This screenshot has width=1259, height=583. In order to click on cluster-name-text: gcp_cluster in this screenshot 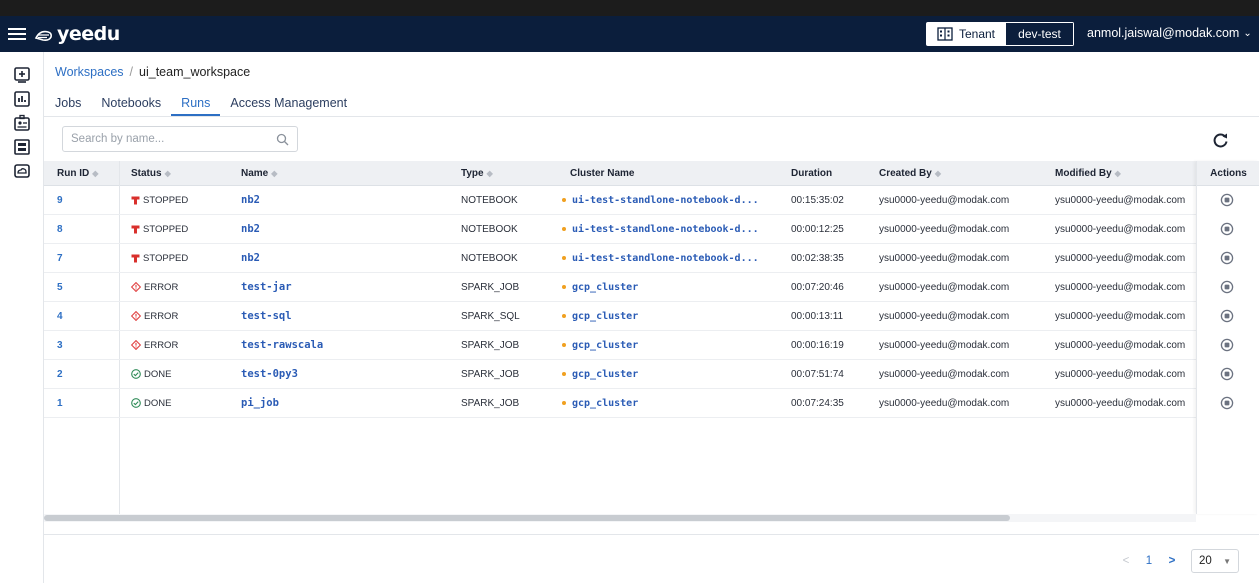, I will do `click(605, 316)`.